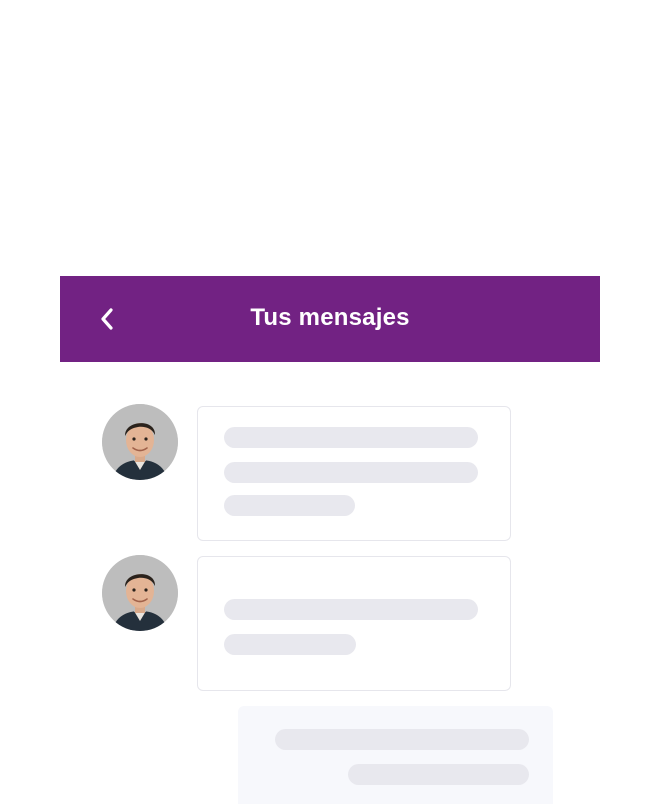  I want to click on back-button, so click(107, 319).